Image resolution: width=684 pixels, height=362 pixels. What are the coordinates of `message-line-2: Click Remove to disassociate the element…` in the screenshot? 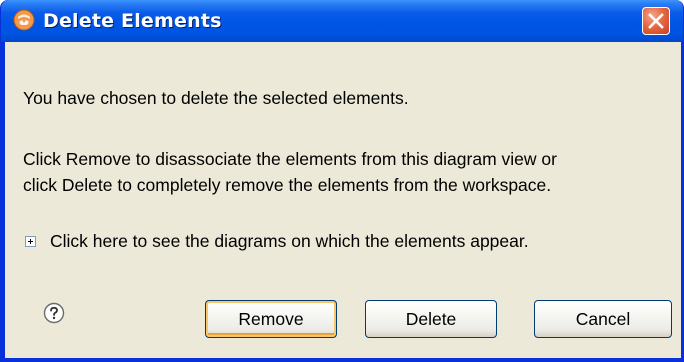 It's located at (290, 159).